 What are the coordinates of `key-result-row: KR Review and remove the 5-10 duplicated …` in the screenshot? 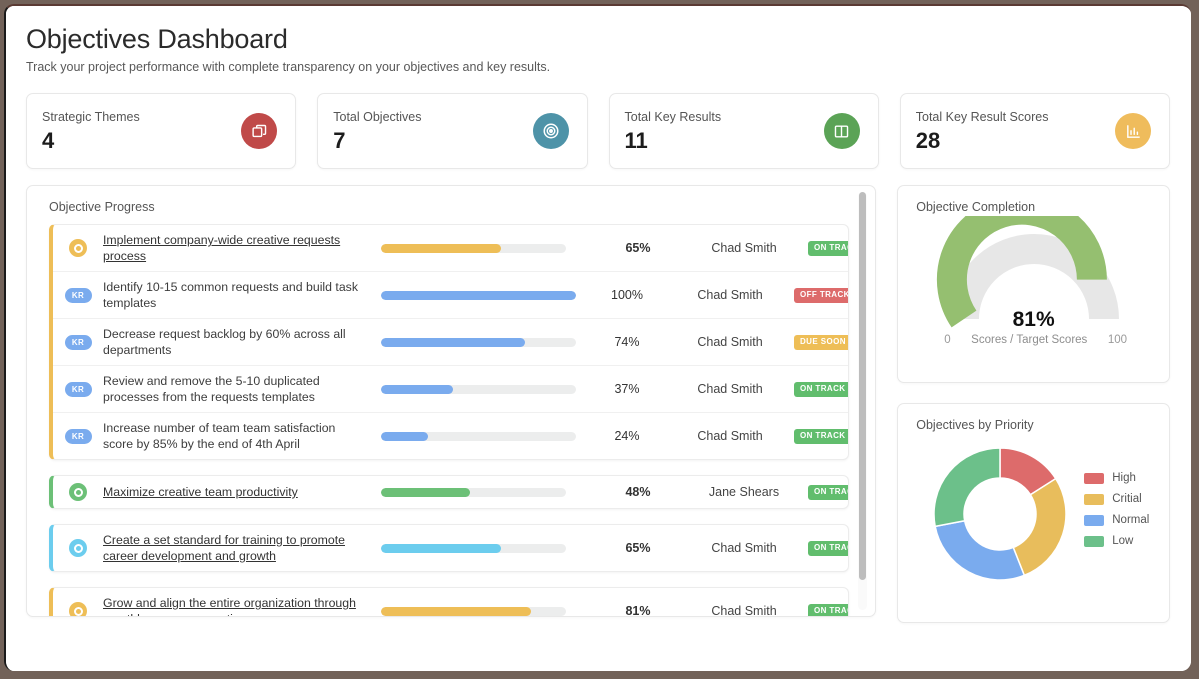 It's located at (451, 388).